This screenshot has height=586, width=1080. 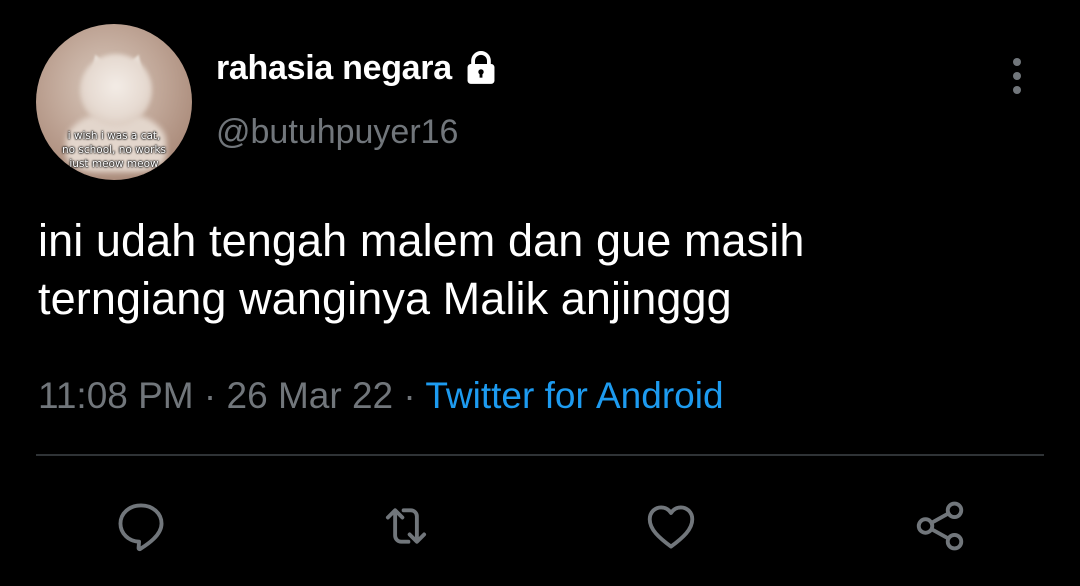 I want to click on display-name-row: rahasia negara, so click(x=358, y=68).